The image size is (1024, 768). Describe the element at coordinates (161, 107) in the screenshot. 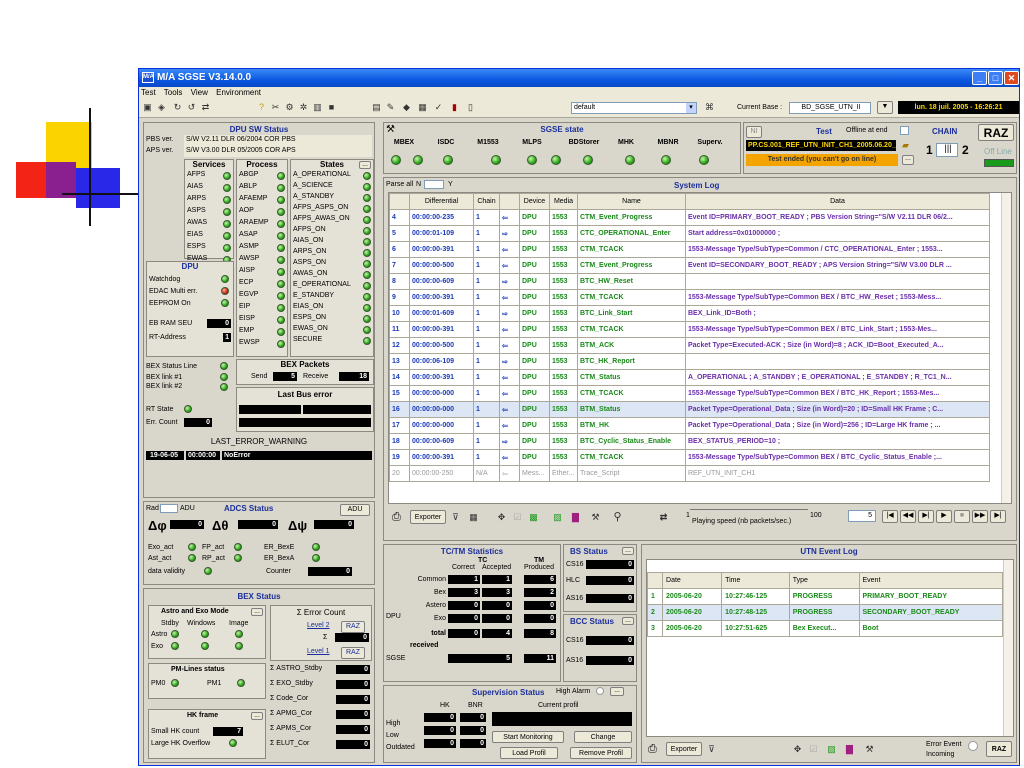

I see `save-icon: ◈` at that location.